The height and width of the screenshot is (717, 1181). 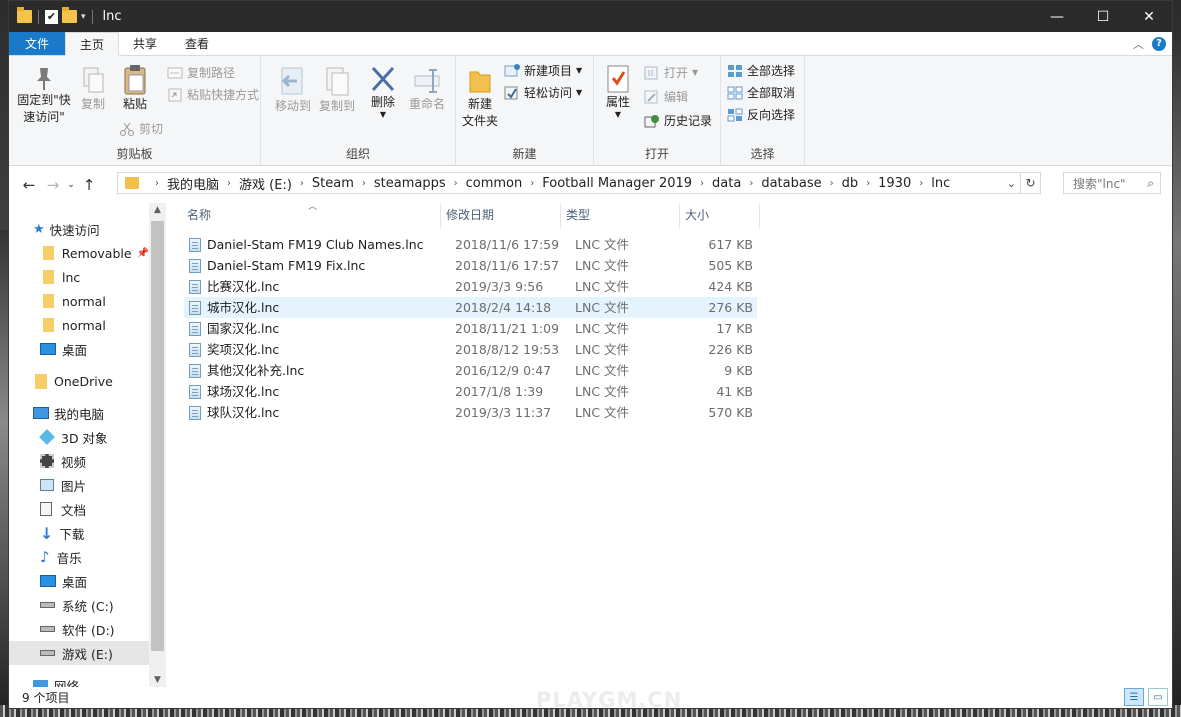 What do you see at coordinates (761, 114) in the screenshot?
I see `invert-selection-button: 反向选择` at bounding box center [761, 114].